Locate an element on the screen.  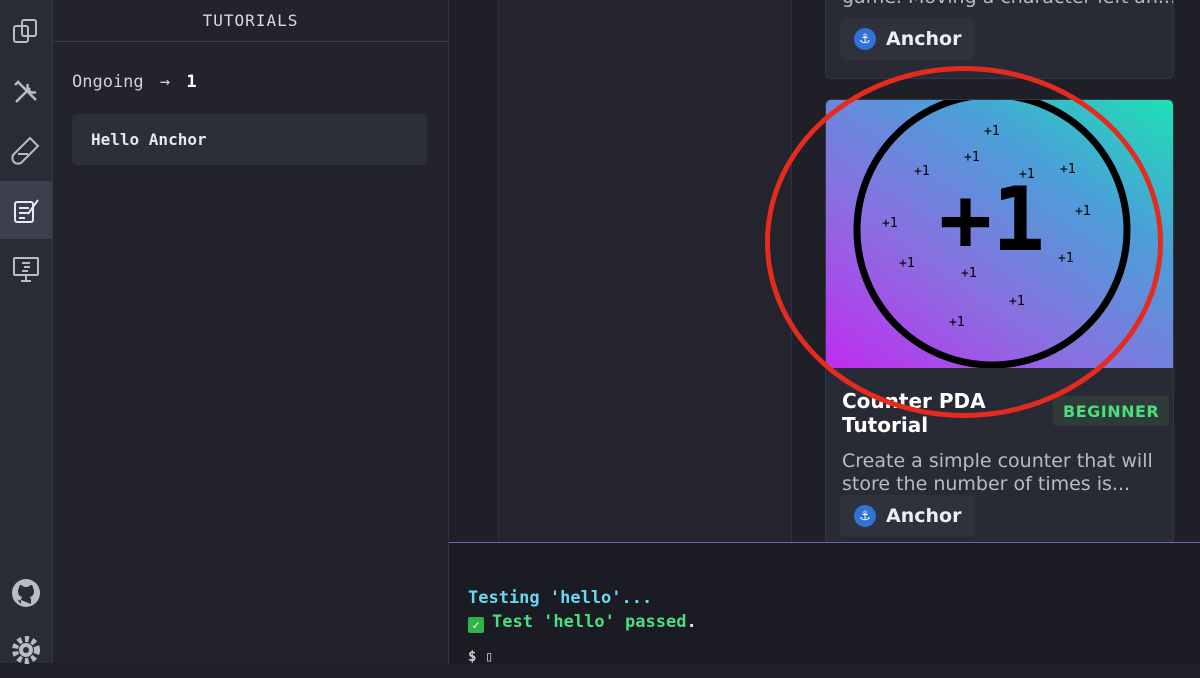
ongoing-header: Ongoing → 1 is located at coordinates (134, 82).